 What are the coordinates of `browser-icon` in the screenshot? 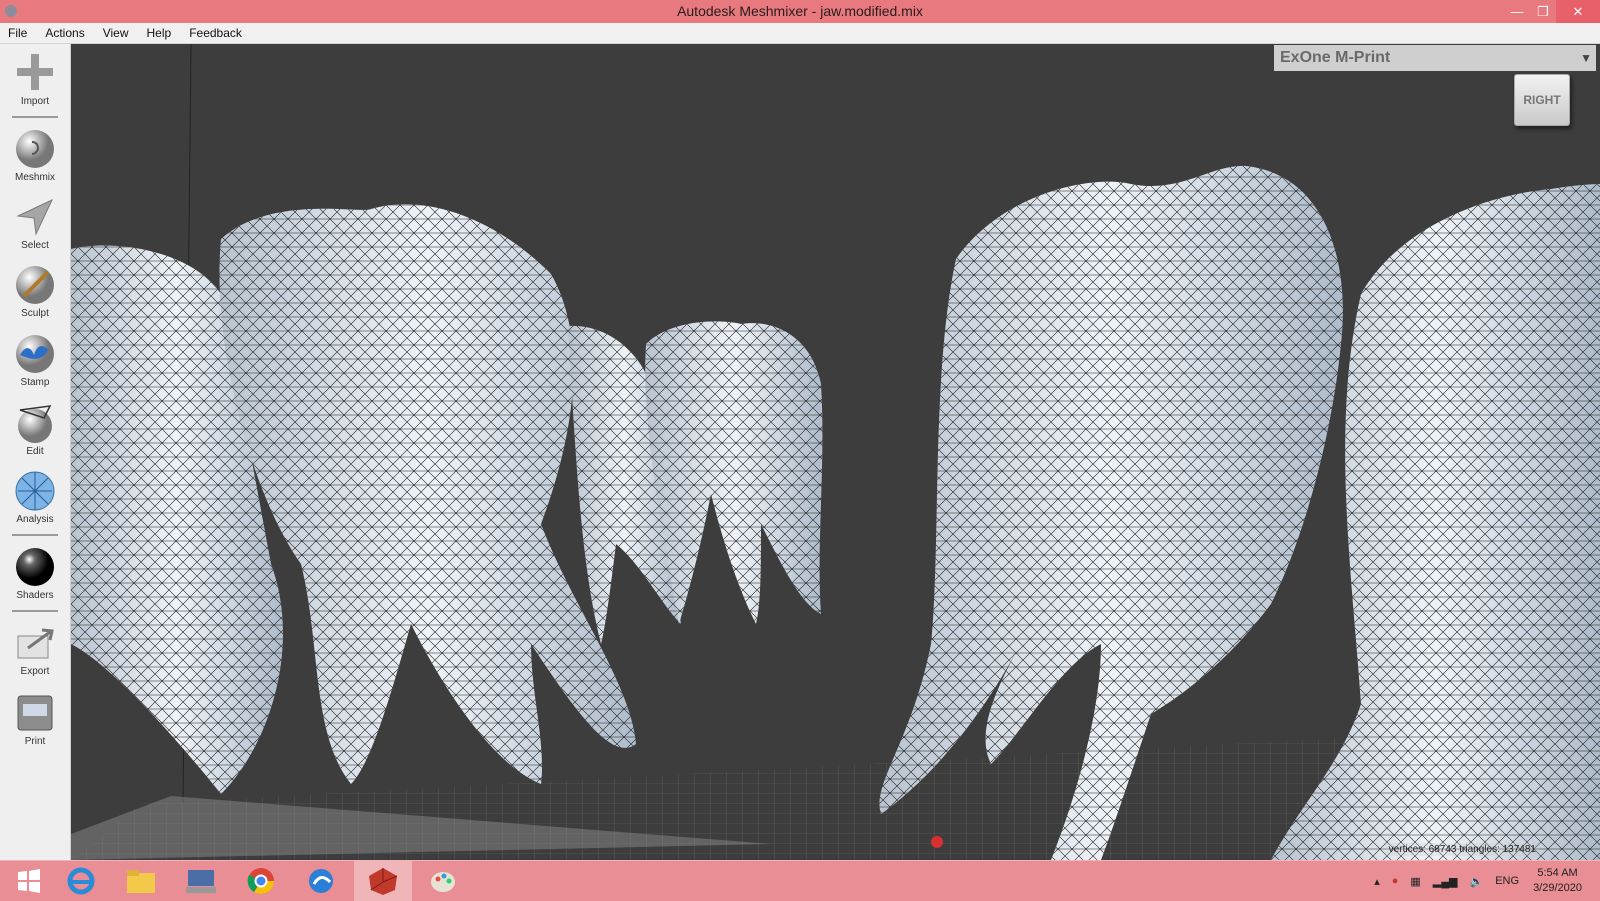 It's located at (321, 881).